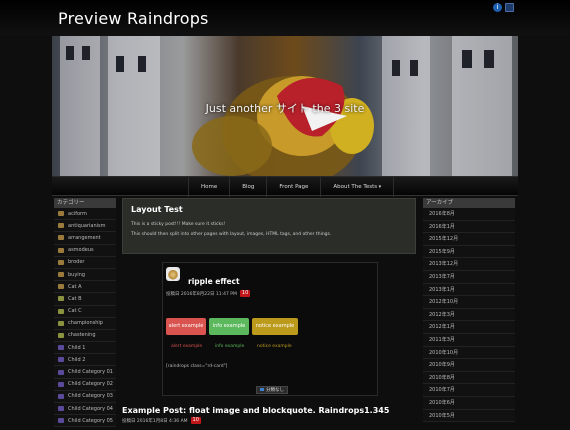 The height and width of the screenshot is (430, 570). Describe the element at coordinates (509, 7) in the screenshot. I see `rss-icon` at that location.